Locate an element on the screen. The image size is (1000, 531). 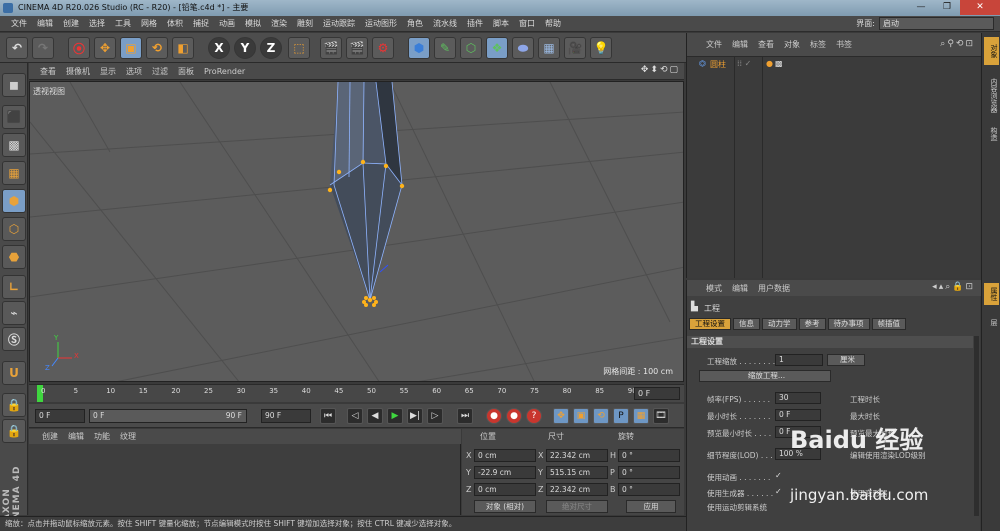
tweak-mode-icon: ⌁ is located at coordinates (14, 313).